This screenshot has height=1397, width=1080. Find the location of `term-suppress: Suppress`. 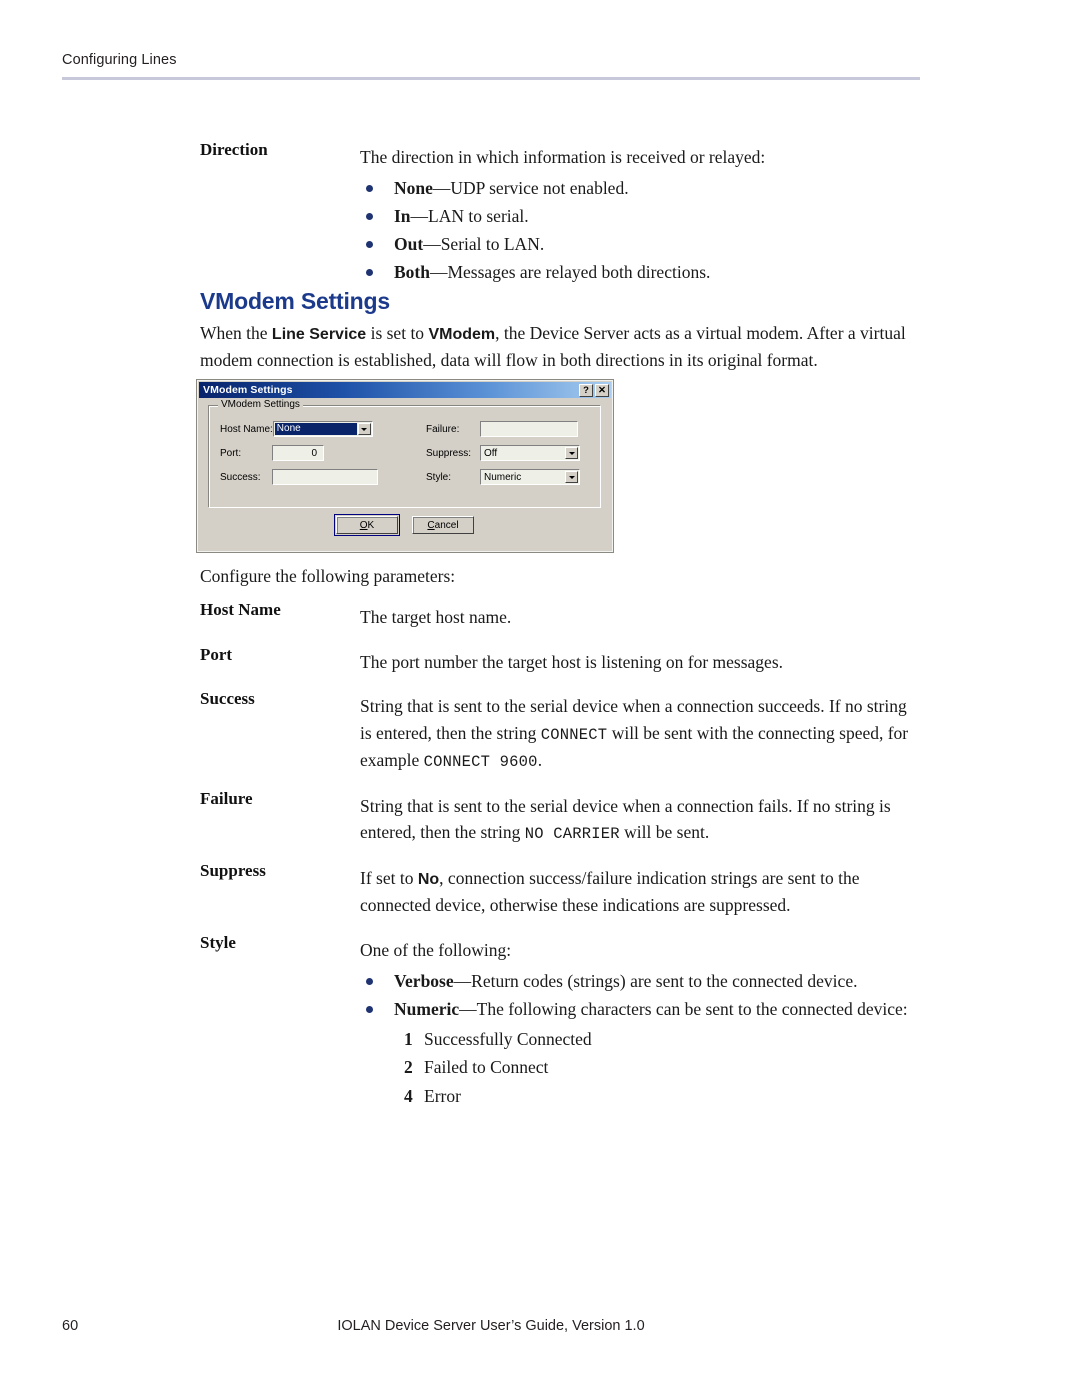

term-suppress: Suppress is located at coordinates (233, 871).